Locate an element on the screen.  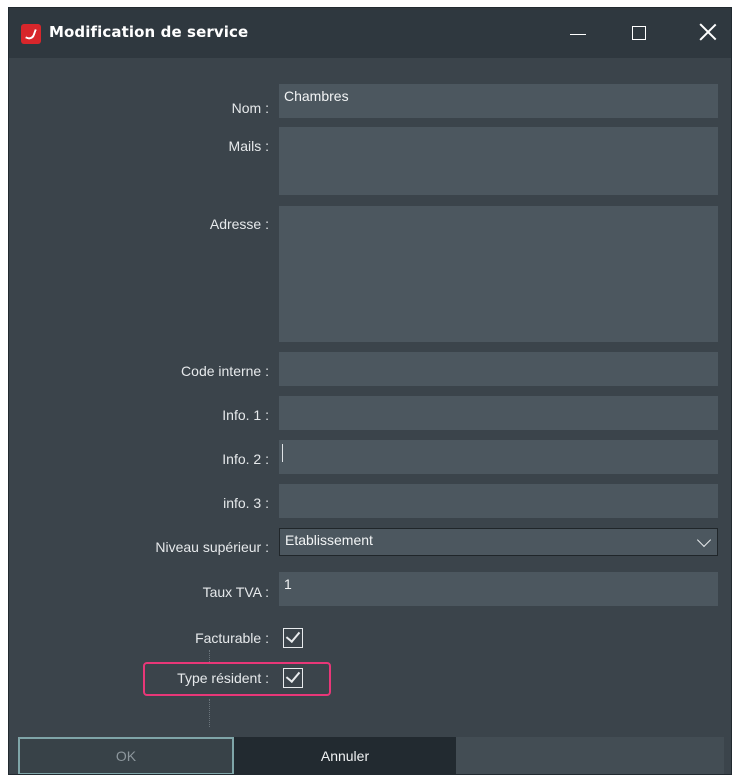
info1-label: Info. 1 : is located at coordinates (245, 415).